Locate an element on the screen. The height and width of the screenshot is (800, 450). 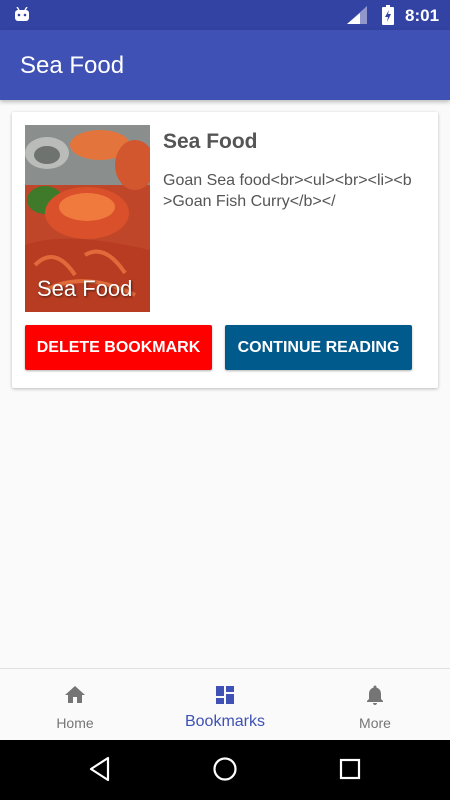
nav-item-bookmarks: Bookmarks is located at coordinates (225, 705).